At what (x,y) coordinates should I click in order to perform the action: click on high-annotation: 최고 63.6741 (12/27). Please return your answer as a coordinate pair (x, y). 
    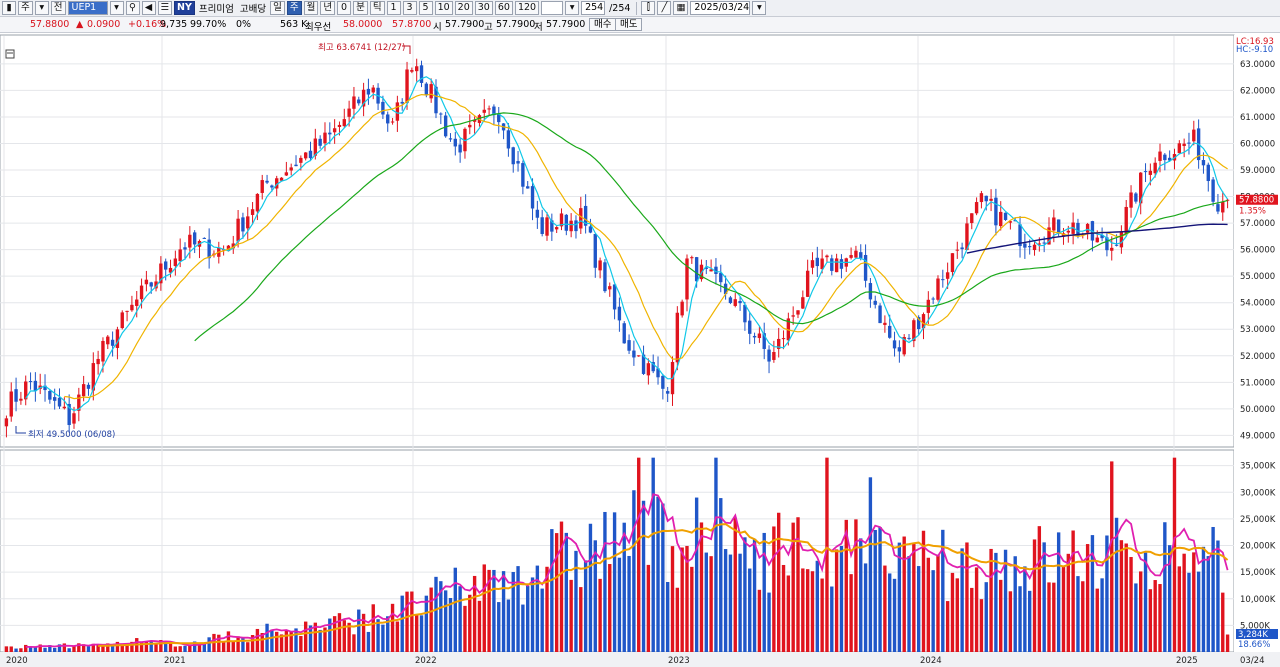
    Looking at the image, I should click on (361, 47).